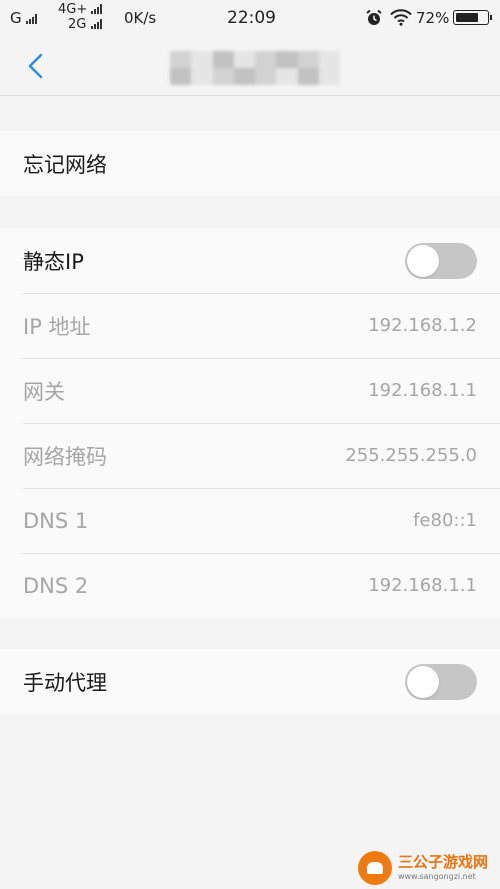 The width and height of the screenshot is (500, 889). I want to click on manual-proxy-row: 手动代理, so click(250, 681).